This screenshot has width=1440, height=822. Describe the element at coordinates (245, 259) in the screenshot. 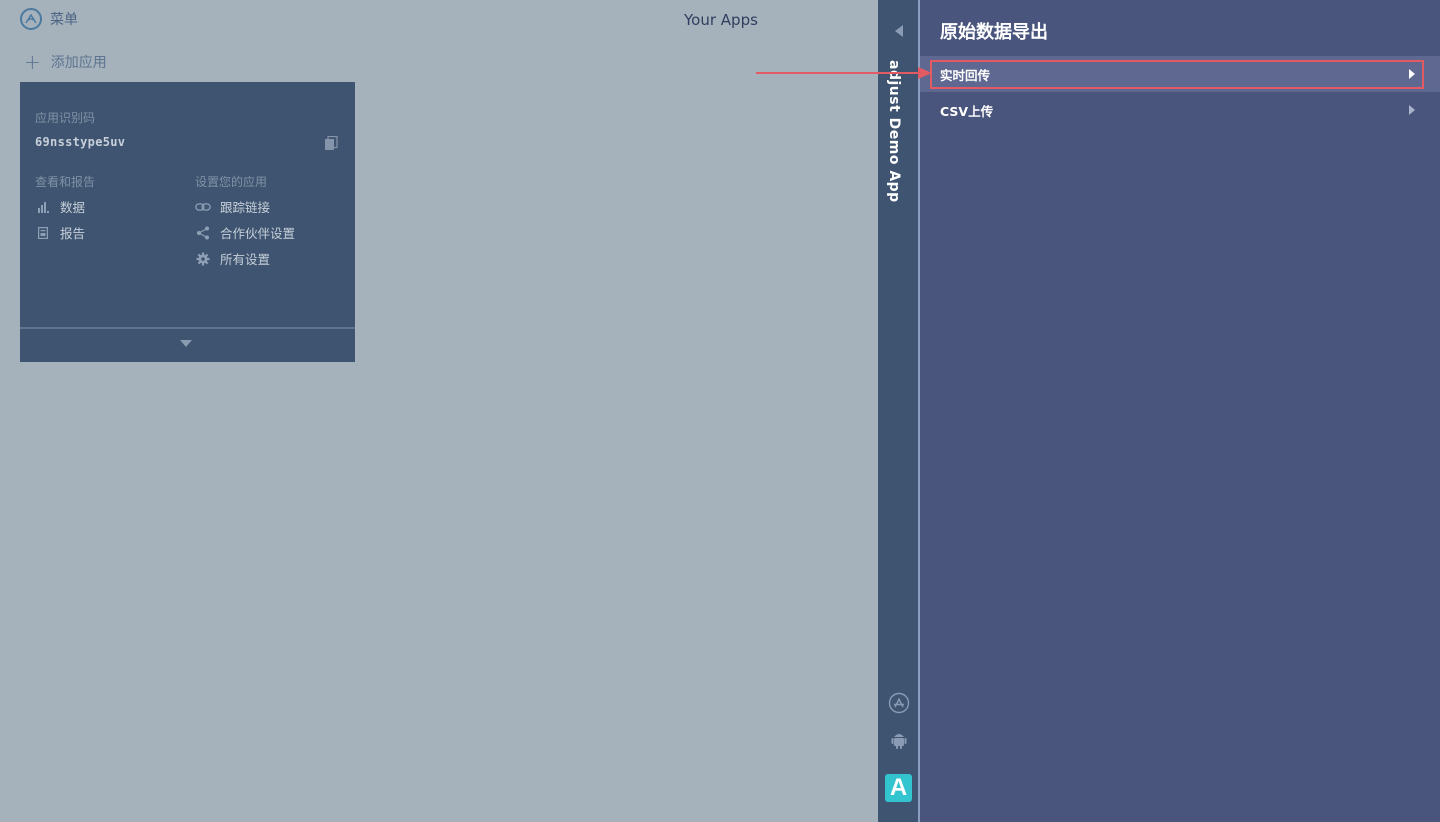

I see `link-all-settings-label: 所有设置` at that location.